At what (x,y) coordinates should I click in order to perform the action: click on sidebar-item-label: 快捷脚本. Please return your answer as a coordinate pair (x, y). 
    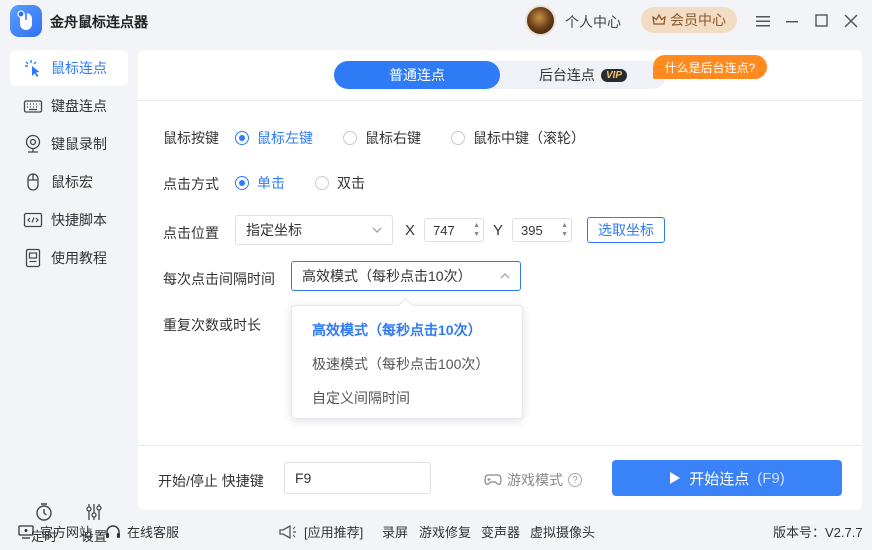
    Looking at the image, I should click on (79, 220).